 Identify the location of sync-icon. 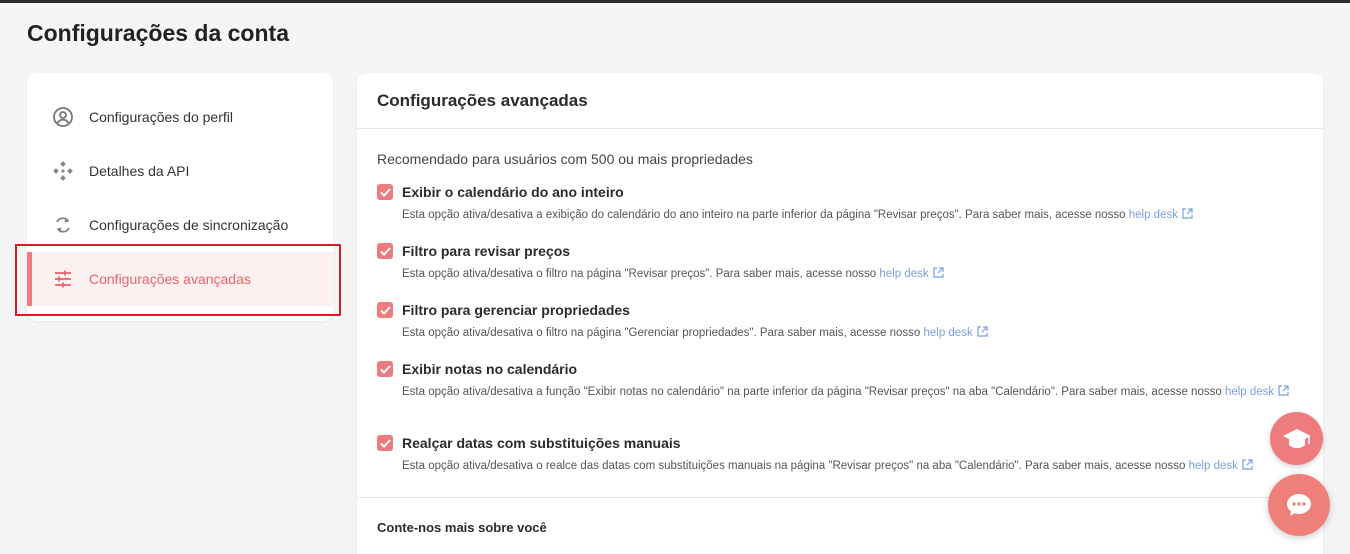
(63, 225).